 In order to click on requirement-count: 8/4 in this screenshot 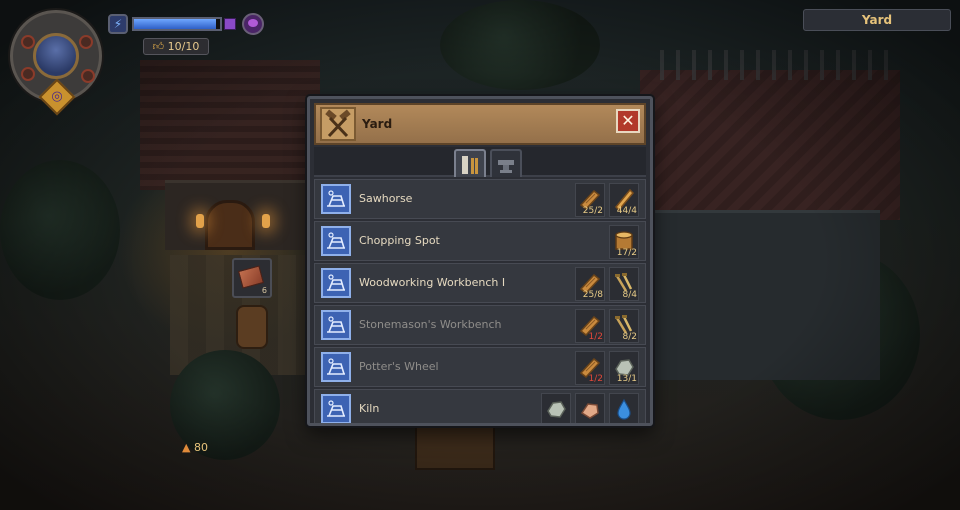, I will do `click(629, 295)`.